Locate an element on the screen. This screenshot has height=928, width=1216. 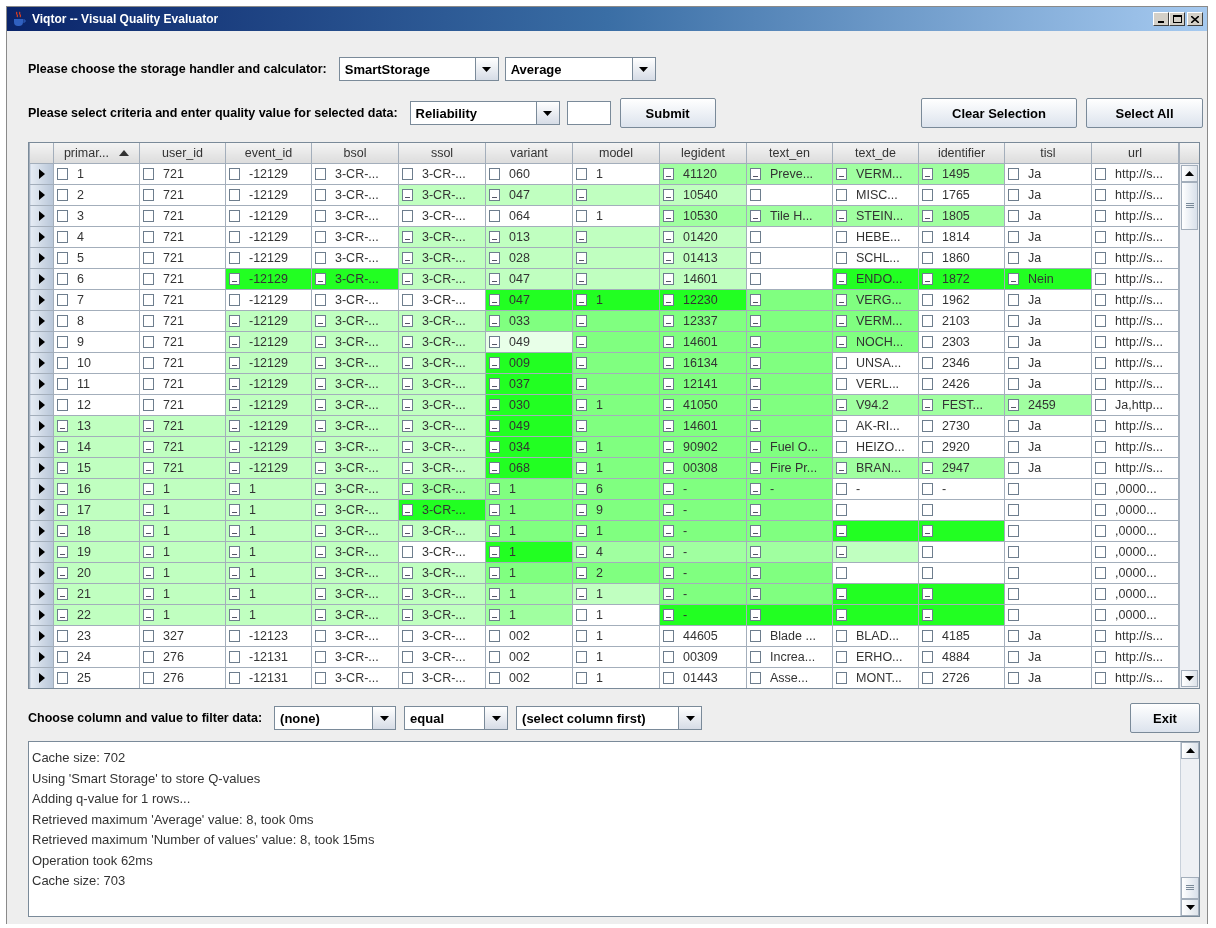
scroll-thumb is located at coordinates (1190, 888).